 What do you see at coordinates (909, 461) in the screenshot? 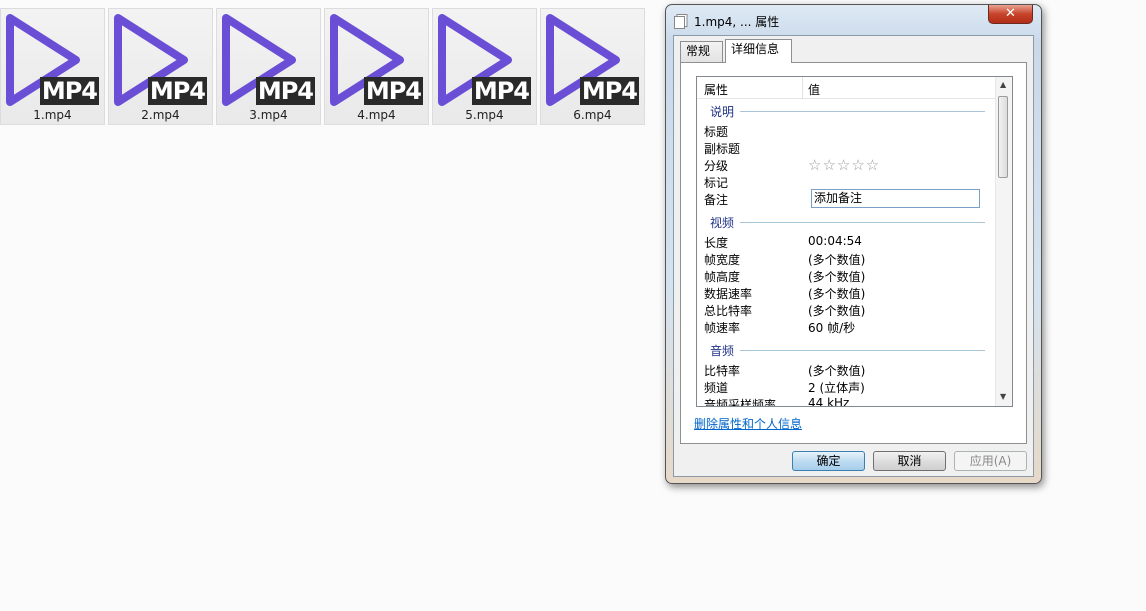
I see `cancel-button: 取消` at bounding box center [909, 461].